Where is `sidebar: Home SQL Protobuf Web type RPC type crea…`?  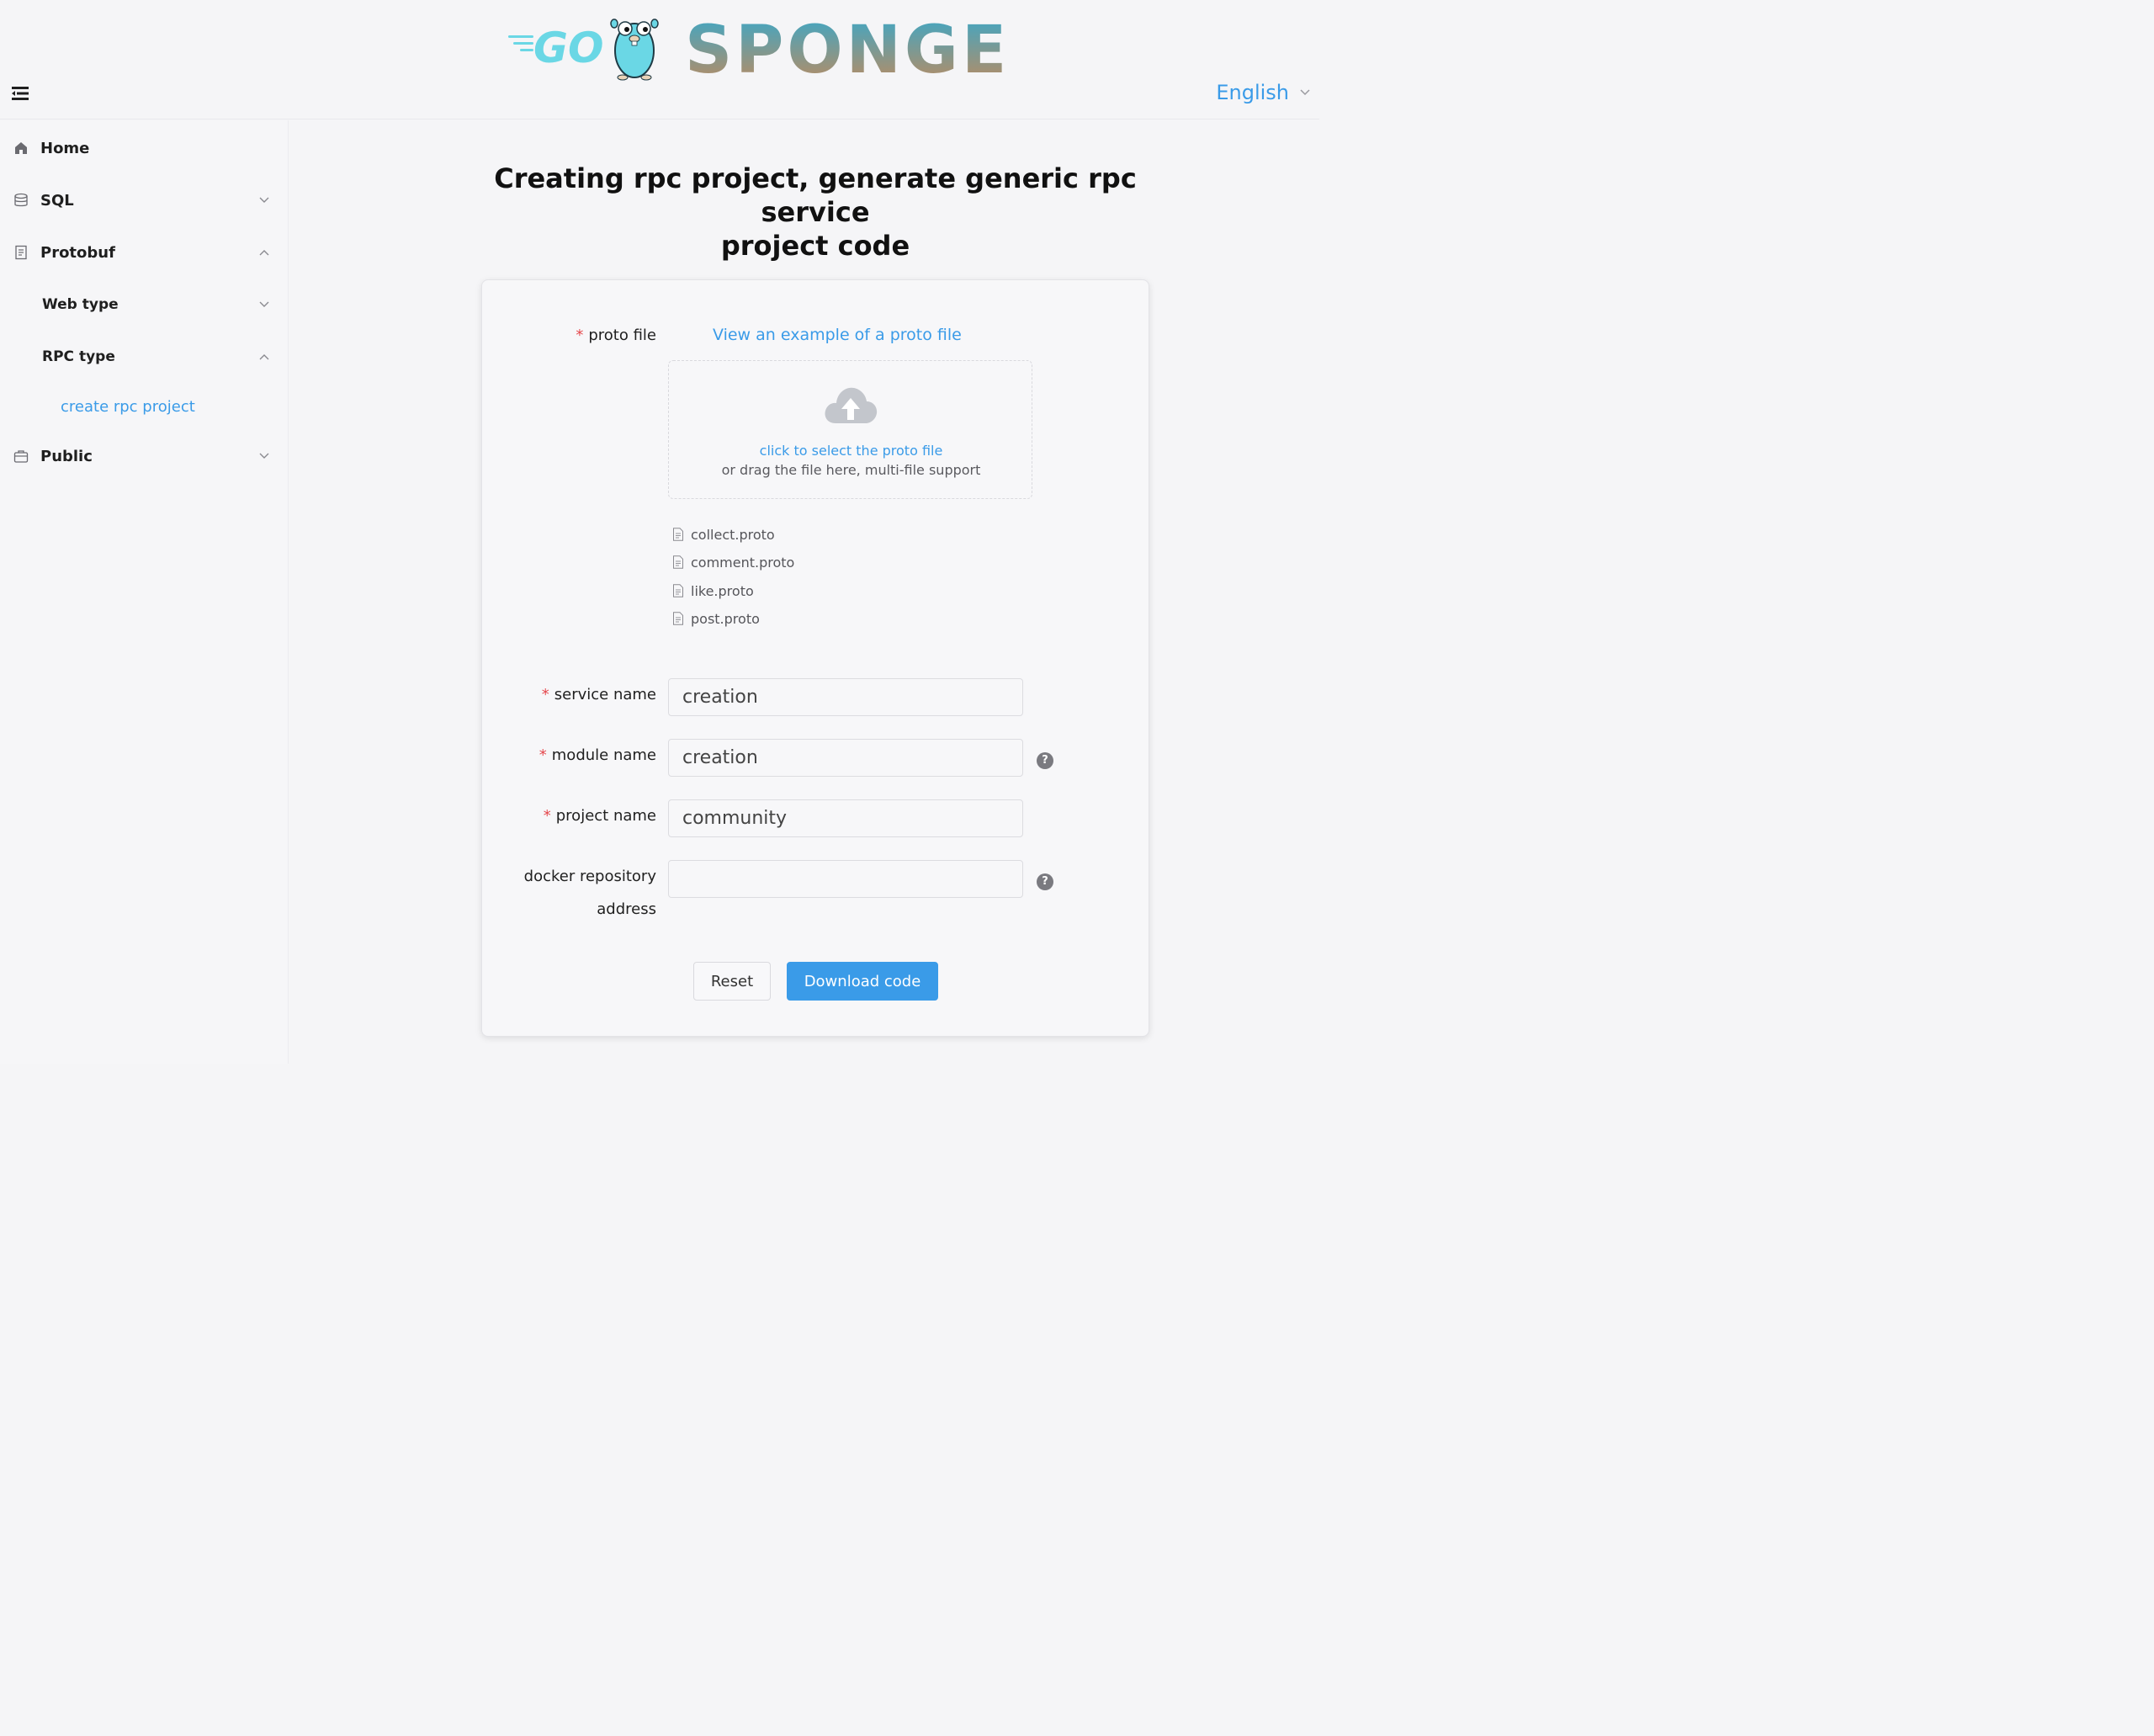 sidebar: Home SQL Protobuf Web type RPC type crea… is located at coordinates (144, 592).